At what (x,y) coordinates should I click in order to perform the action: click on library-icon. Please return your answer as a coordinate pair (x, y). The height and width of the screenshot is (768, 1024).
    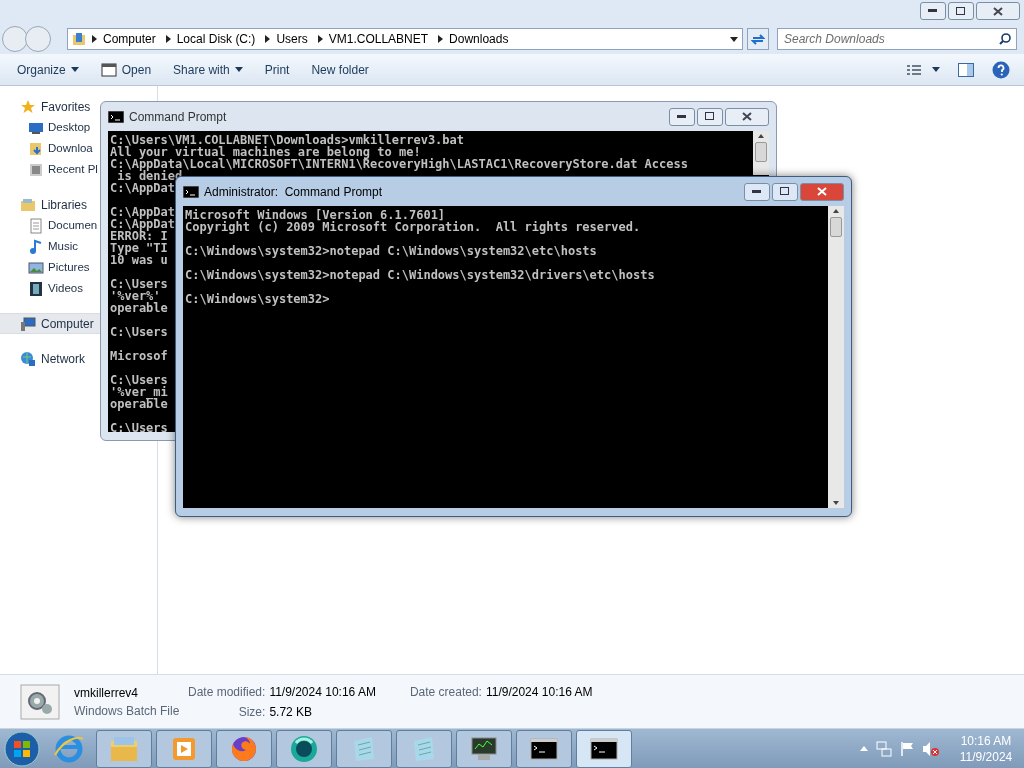
    Looking at the image, I should click on (28, 204).